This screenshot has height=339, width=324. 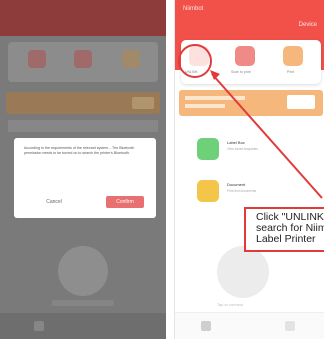 I want to click on callout-line: Label Printer, so click(x=286, y=239).